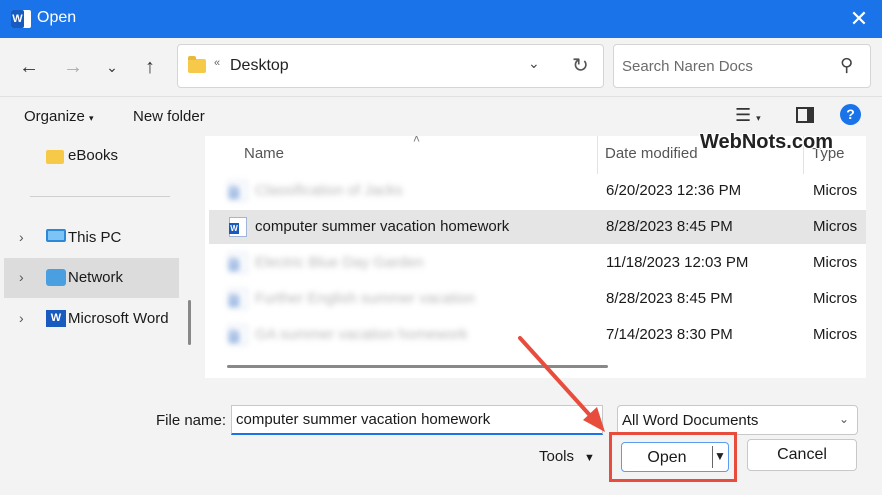 This screenshot has height=495, width=882. Describe the element at coordinates (850, 114) in the screenshot. I see `help-icon: ?` at that location.